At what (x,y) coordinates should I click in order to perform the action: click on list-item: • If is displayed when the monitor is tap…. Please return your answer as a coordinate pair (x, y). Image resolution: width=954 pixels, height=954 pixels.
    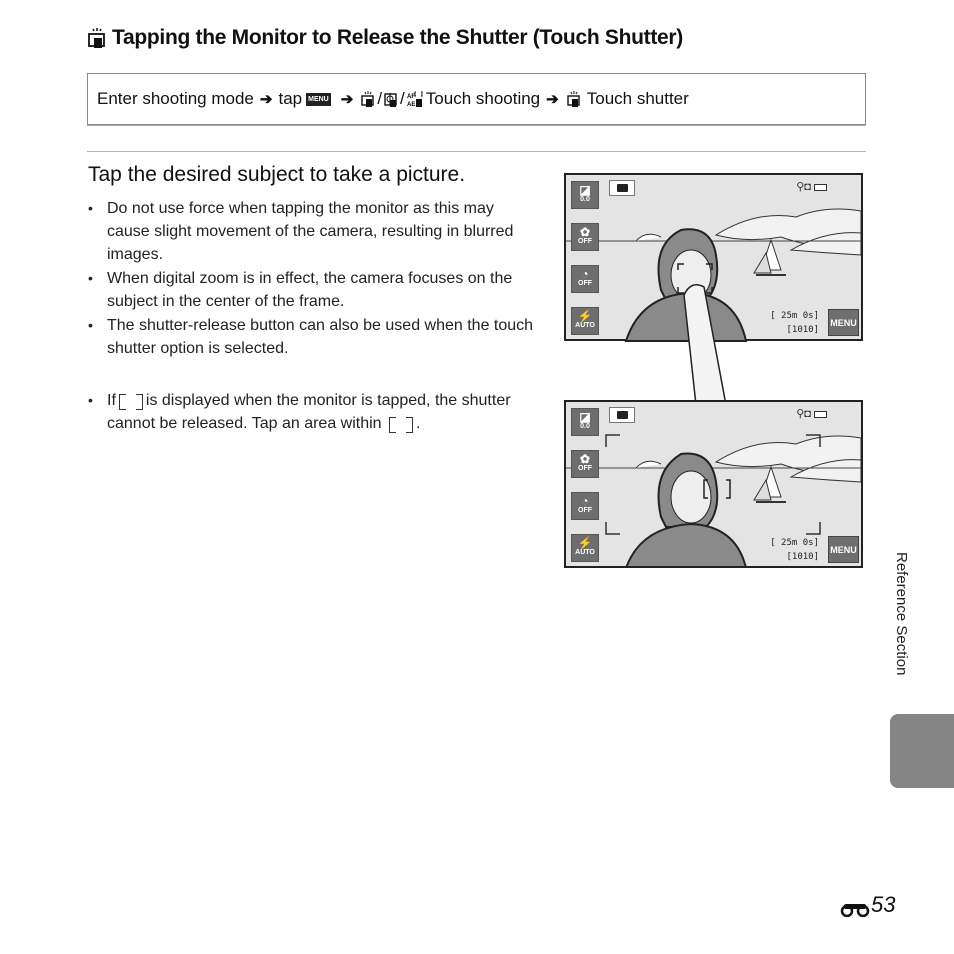
    Looking at the image, I should click on (313, 412).